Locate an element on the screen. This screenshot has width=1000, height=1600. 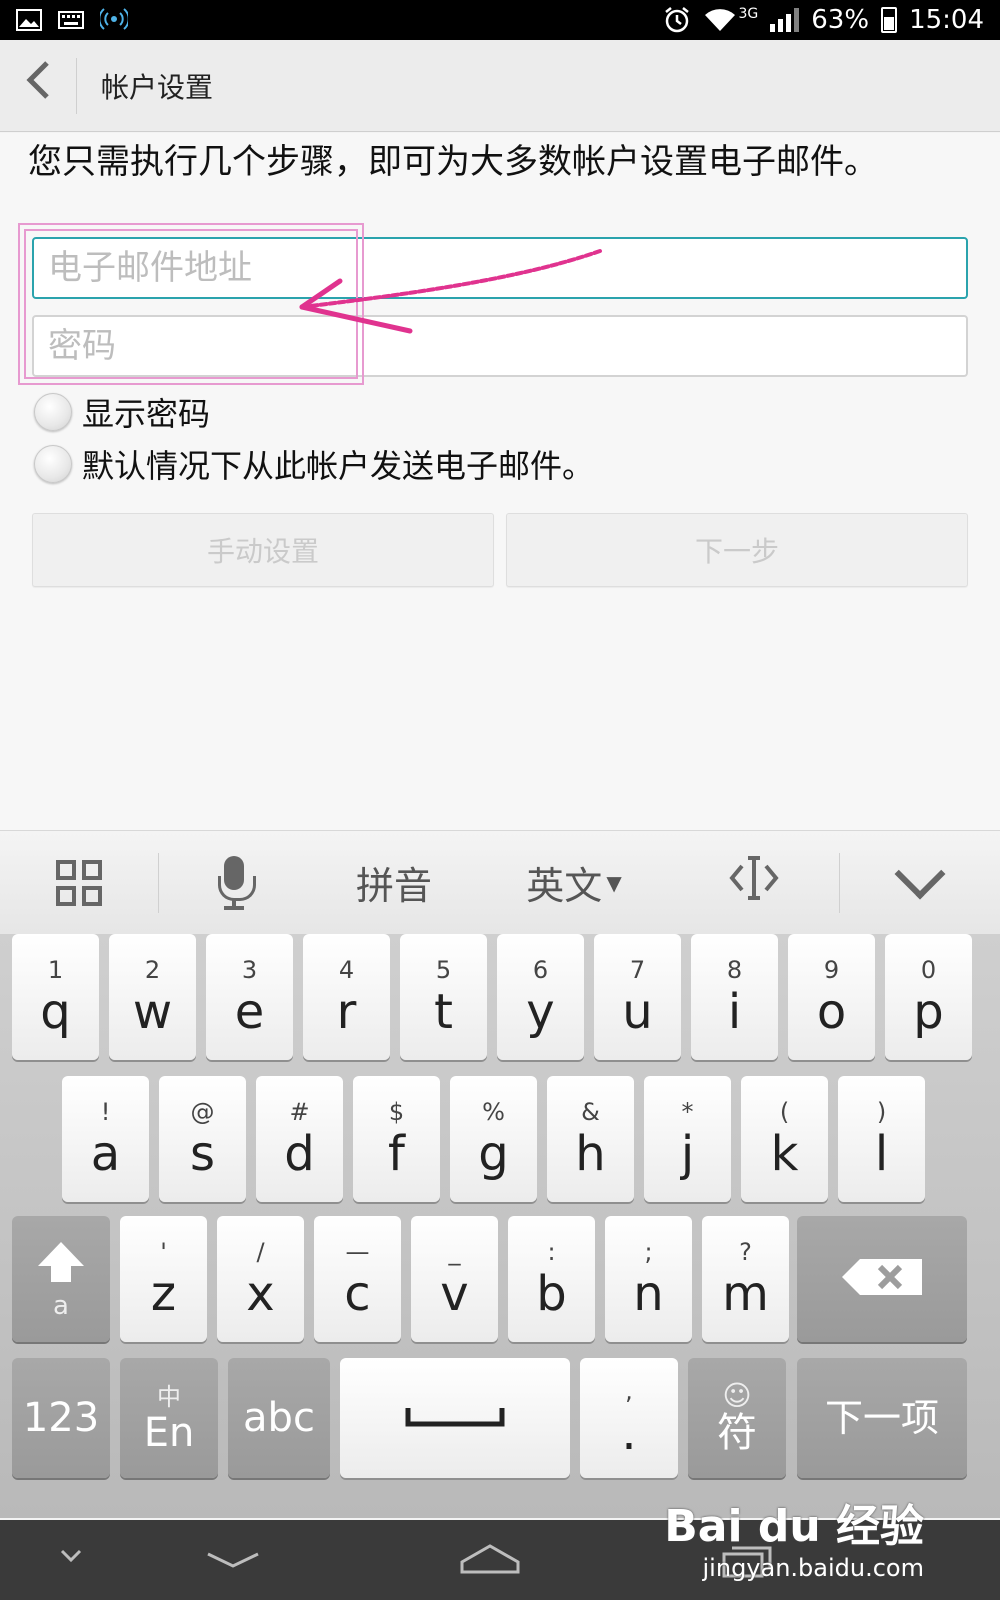
manual-setup-button: 手动设置 is located at coordinates (263, 550).